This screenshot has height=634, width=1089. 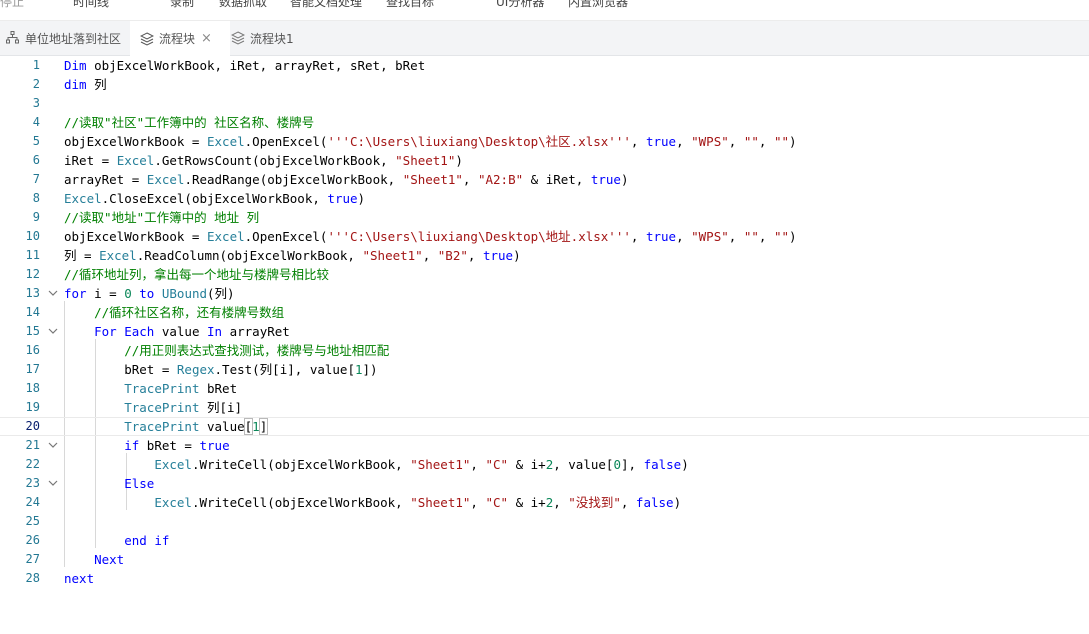 What do you see at coordinates (544, 312) in the screenshot?
I see `code-line: 14 //循环社区名称，还有楼牌号数组` at bounding box center [544, 312].